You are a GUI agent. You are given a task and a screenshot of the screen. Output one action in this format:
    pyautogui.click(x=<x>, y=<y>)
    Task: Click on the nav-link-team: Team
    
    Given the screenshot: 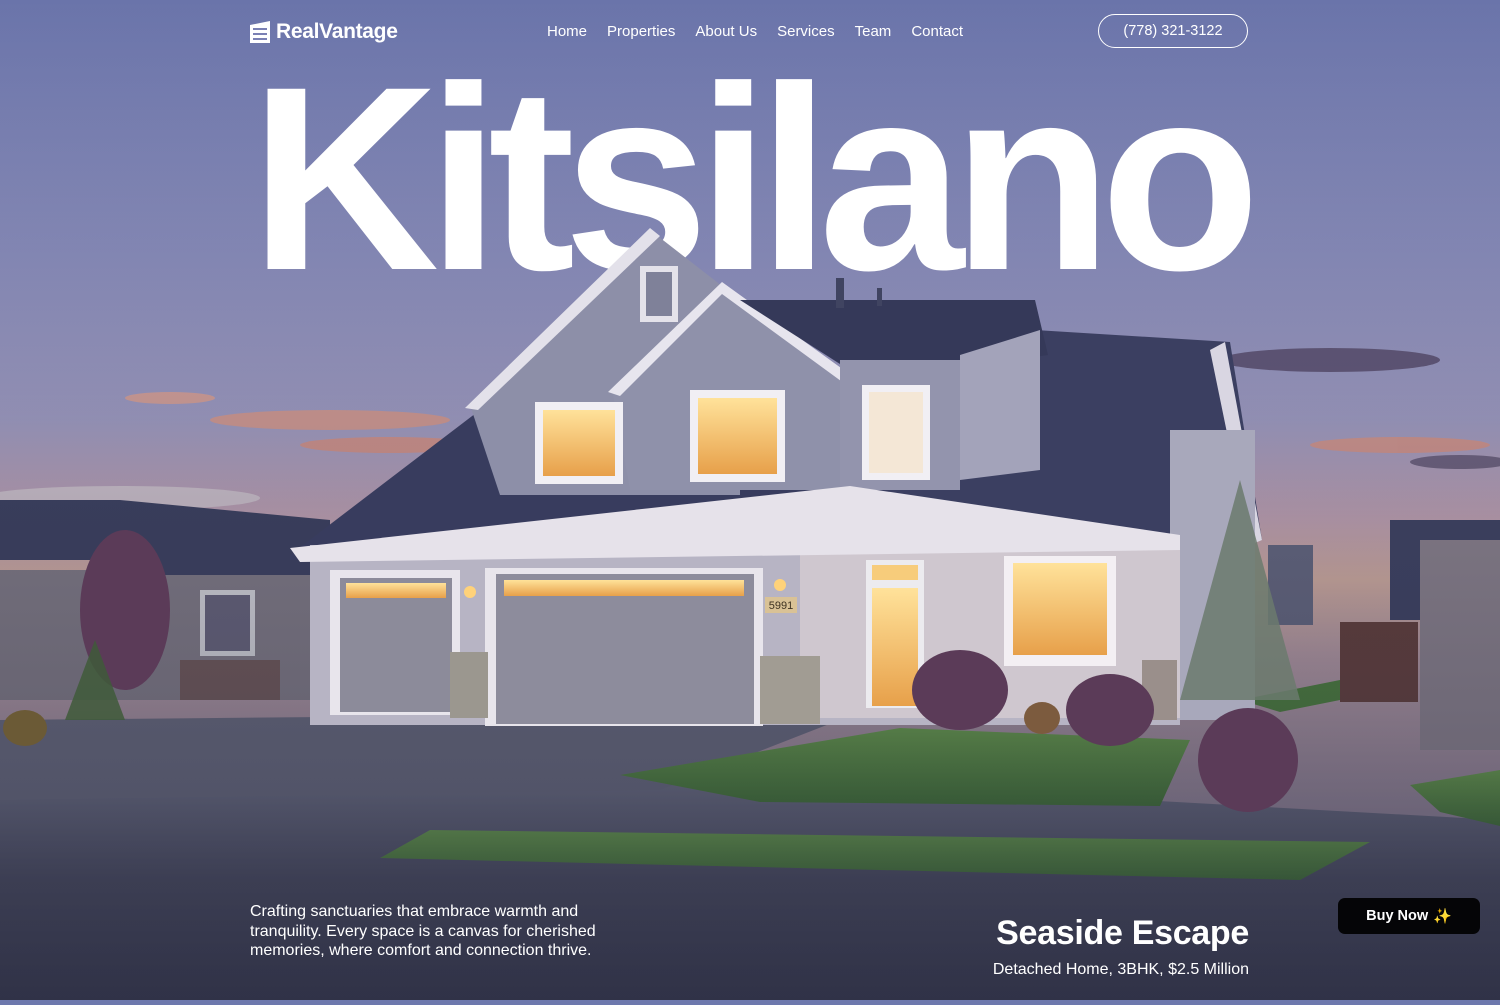 What is the action you would take?
    pyautogui.click(x=873, y=31)
    